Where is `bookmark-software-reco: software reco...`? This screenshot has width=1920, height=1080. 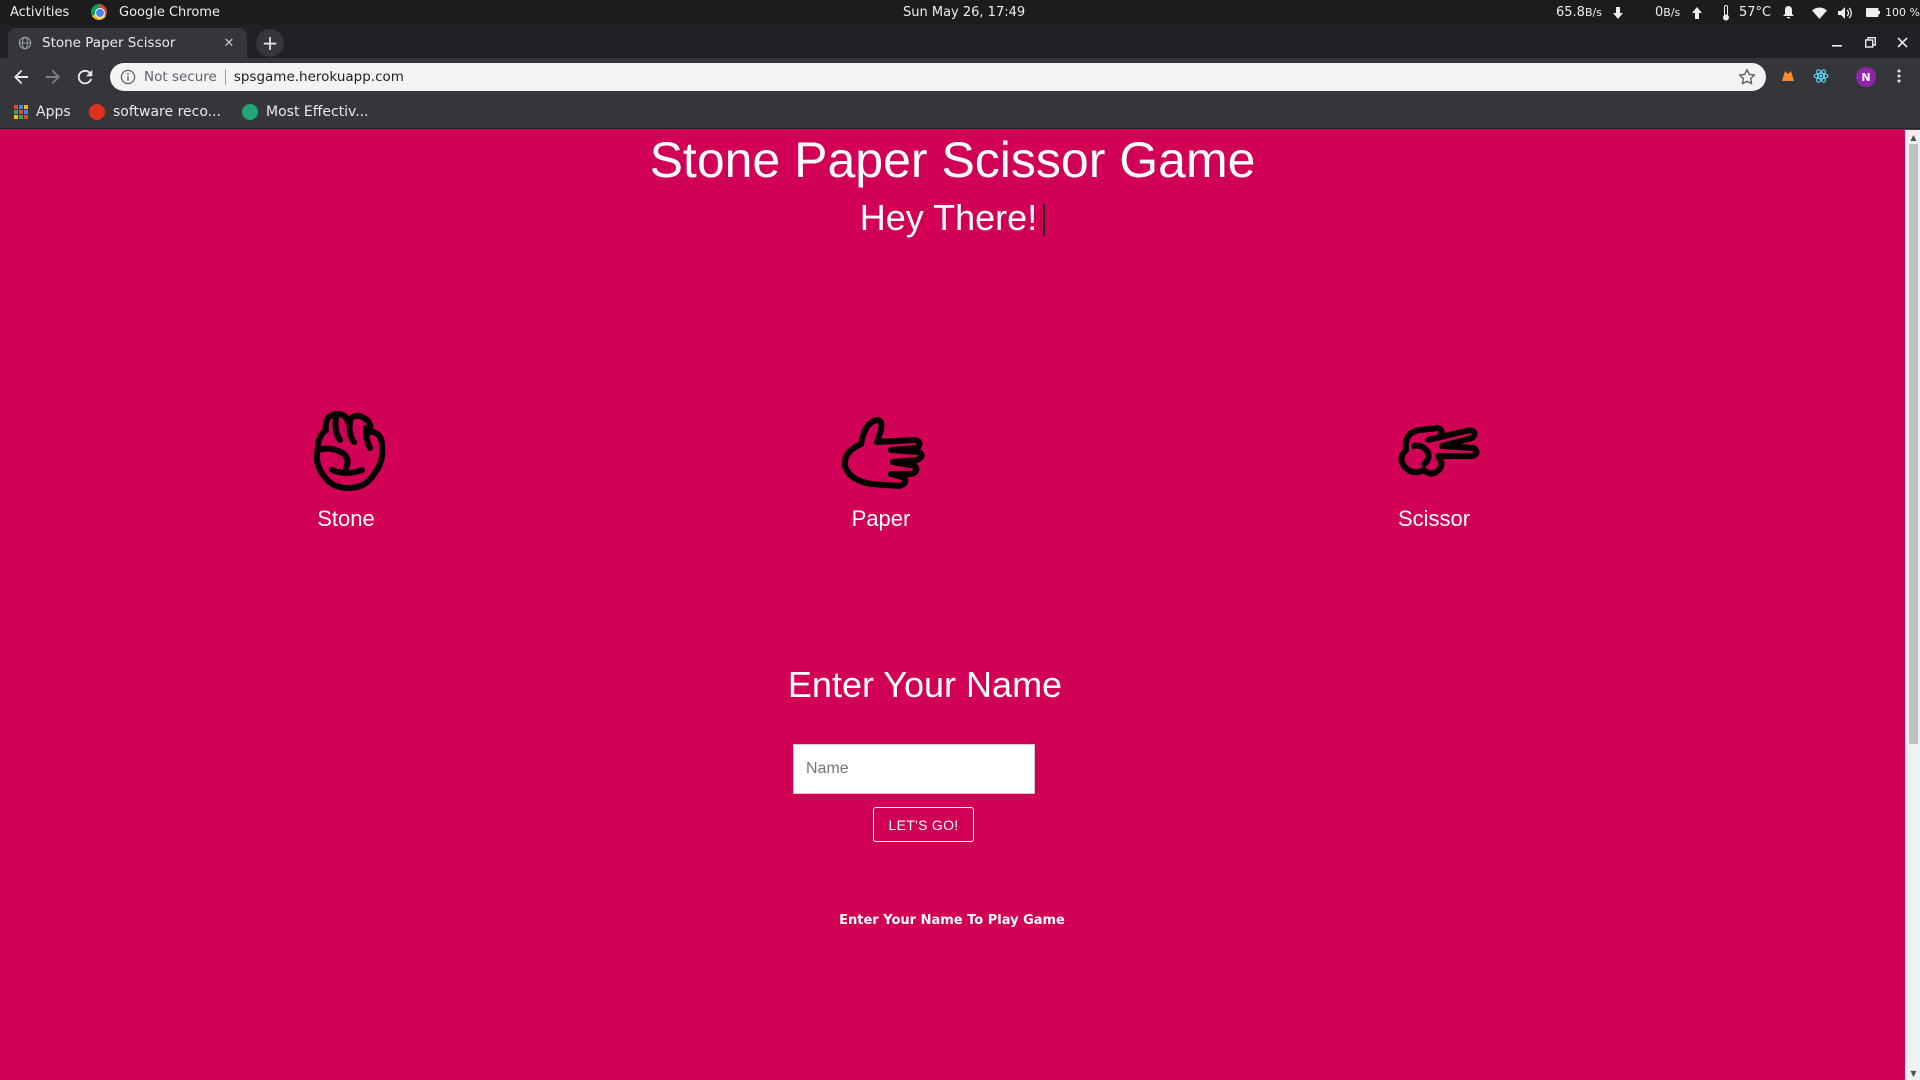
bookmark-software-reco: software reco... is located at coordinates (155, 112).